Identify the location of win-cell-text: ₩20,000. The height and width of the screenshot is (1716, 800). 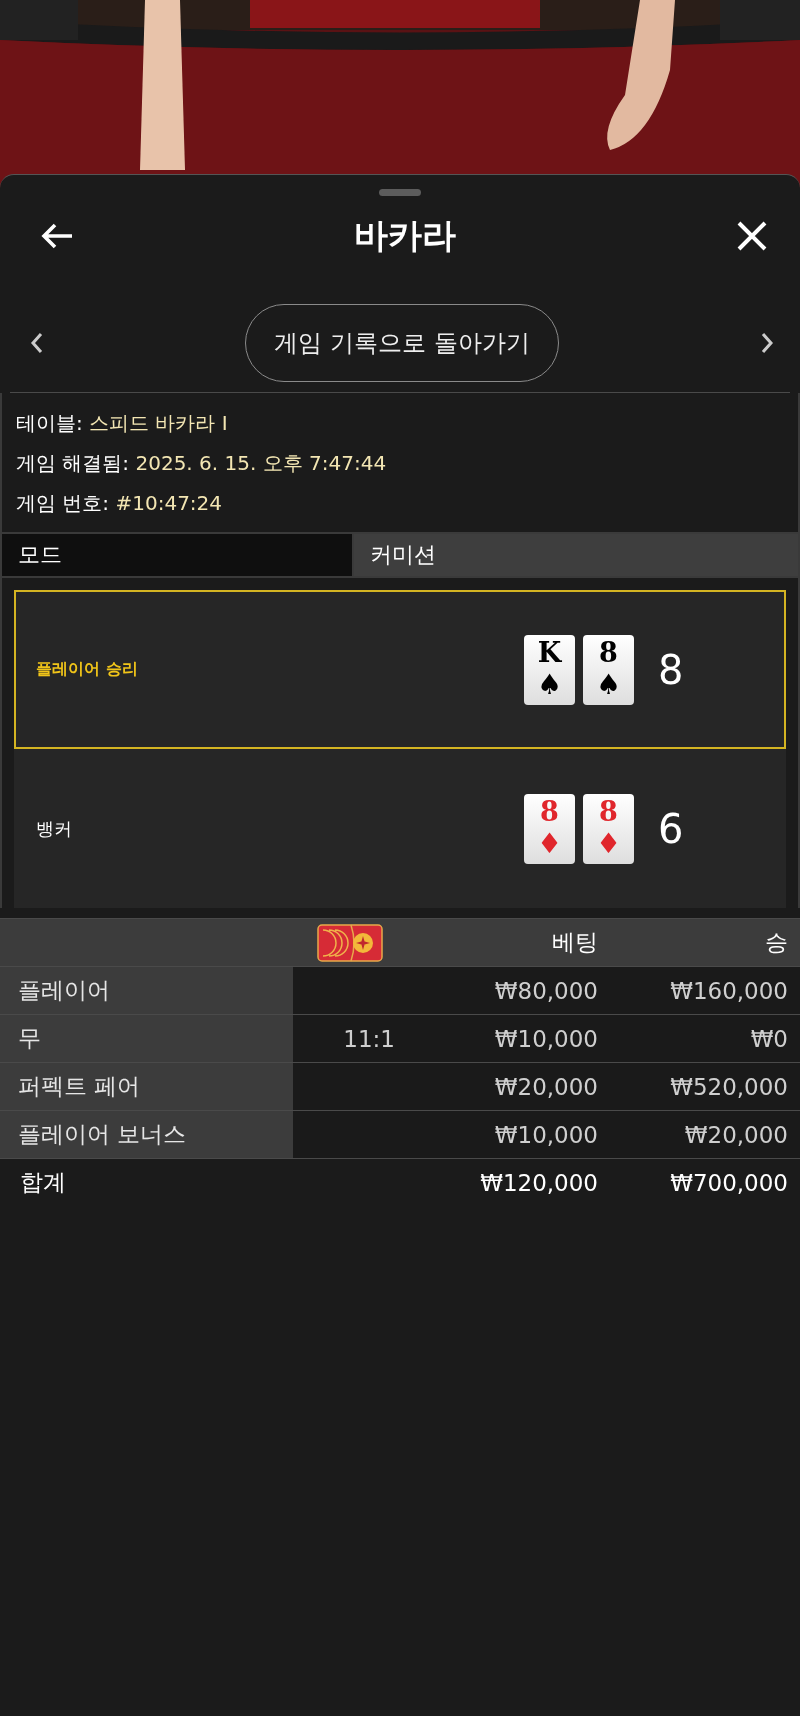
(736, 1134).